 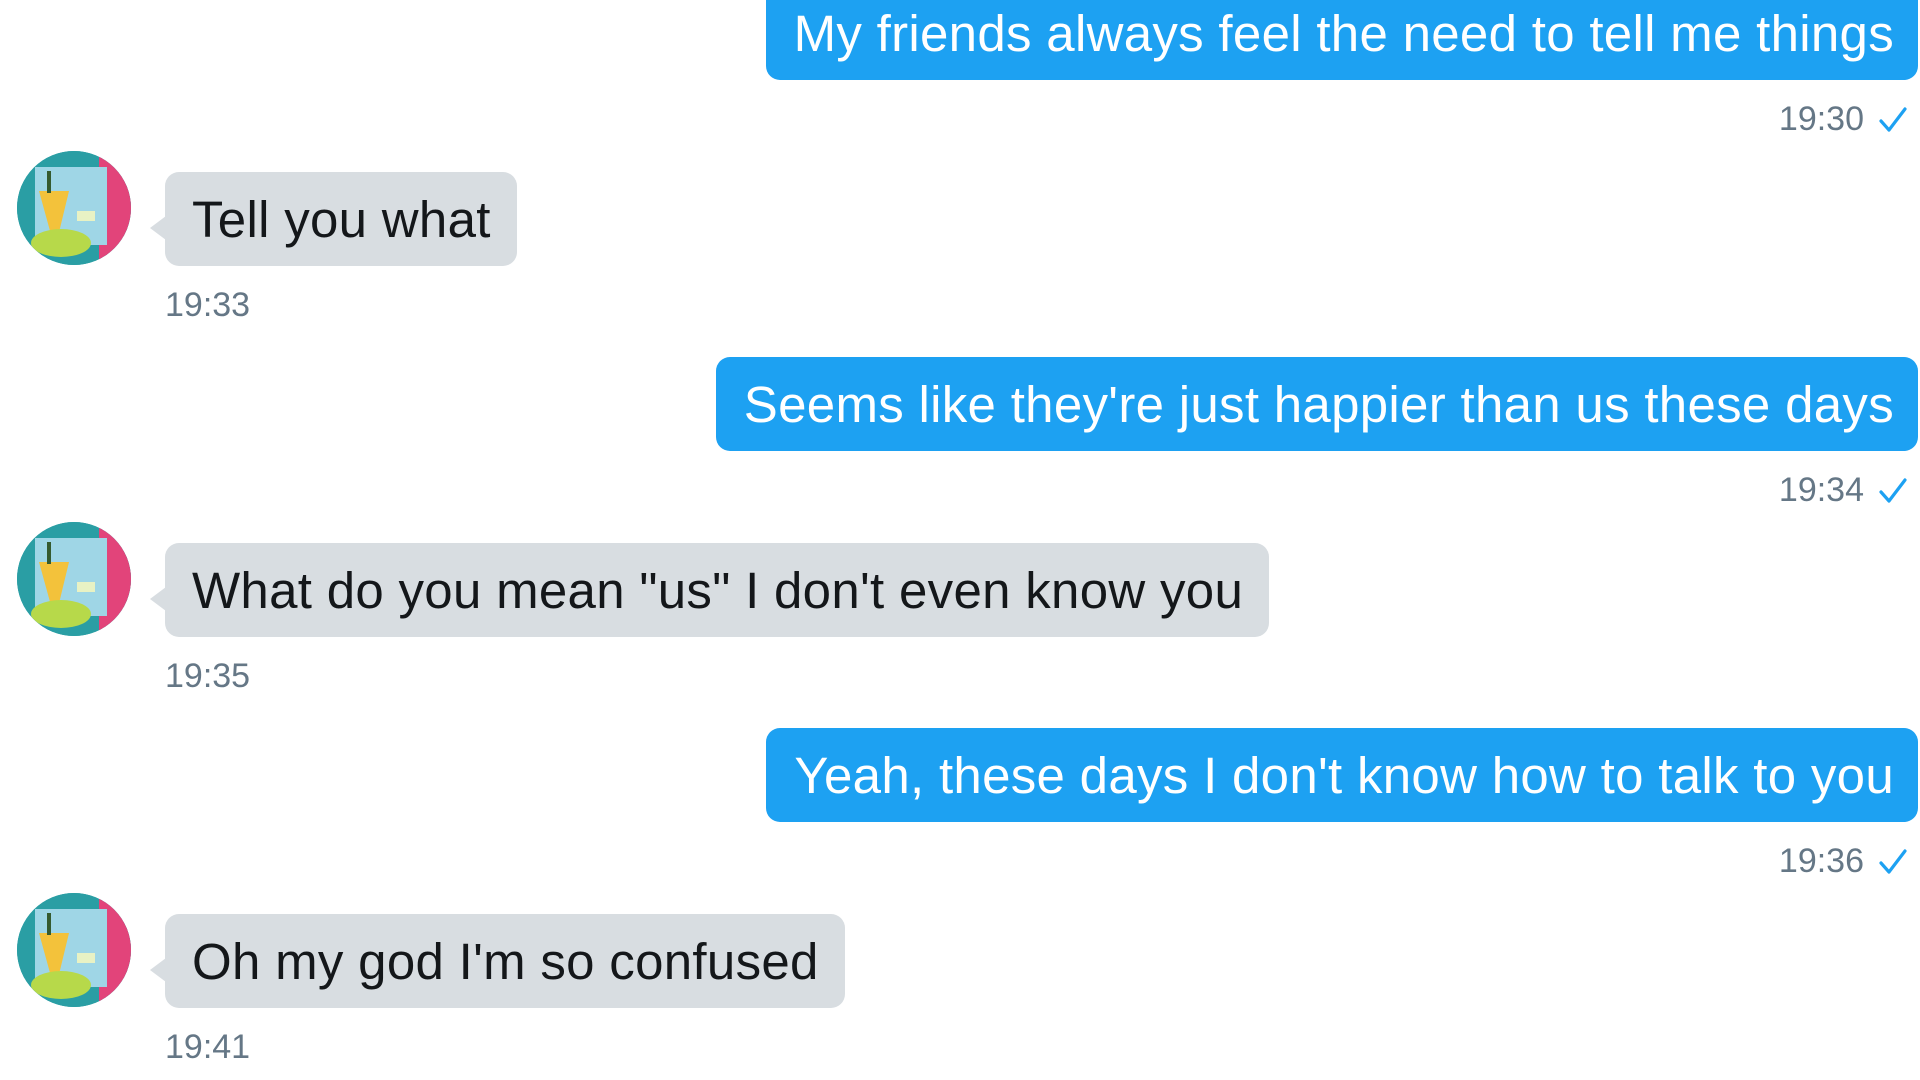 I want to click on received-message-bubble: Tell you what, so click(x=333, y=219).